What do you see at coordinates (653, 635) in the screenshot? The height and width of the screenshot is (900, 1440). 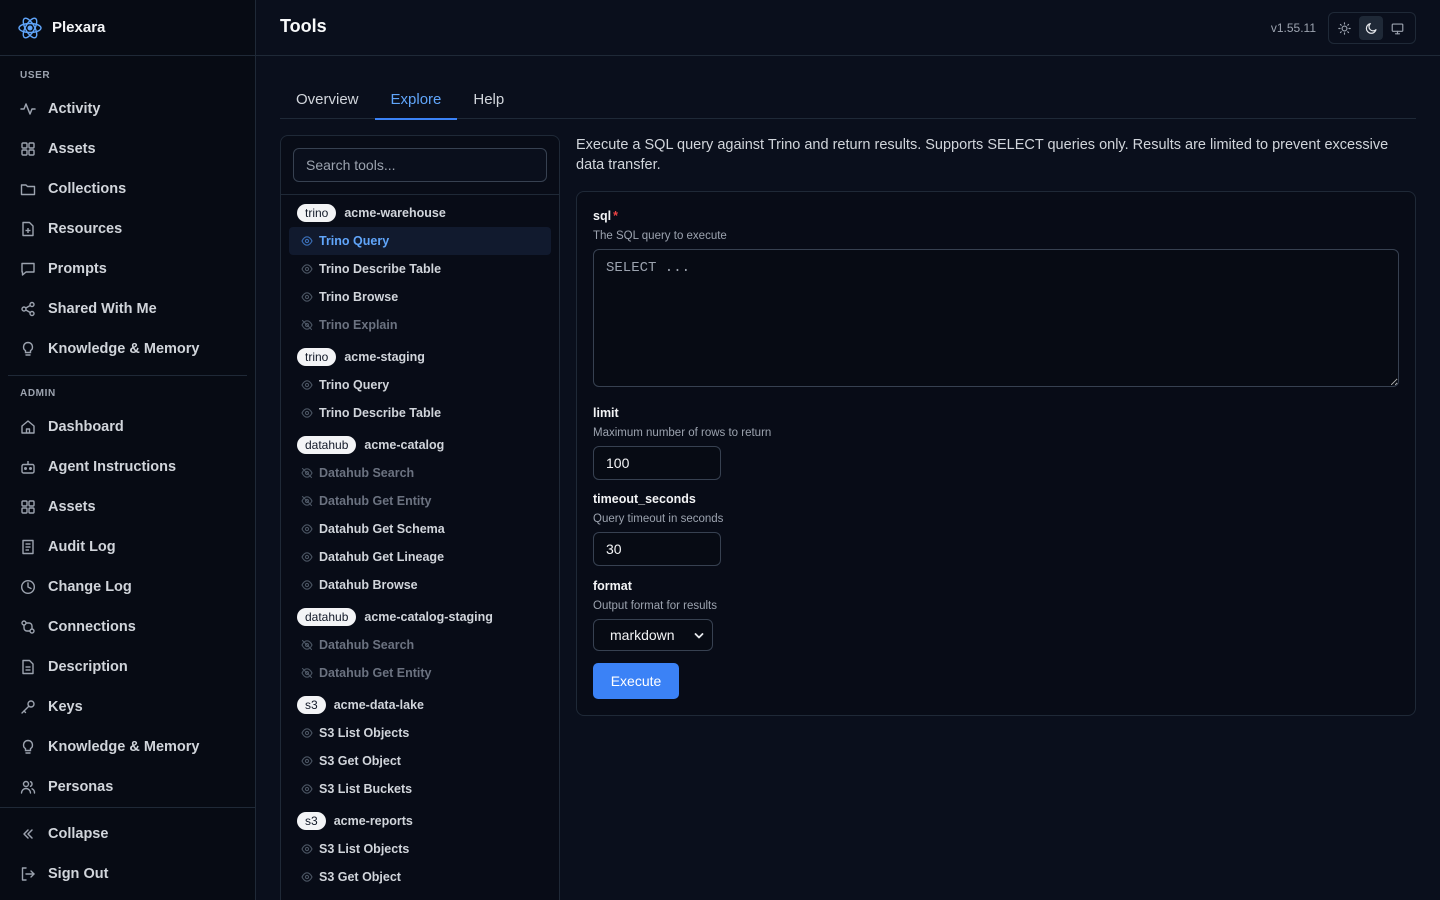 I see `format-select: markdown` at bounding box center [653, 635].